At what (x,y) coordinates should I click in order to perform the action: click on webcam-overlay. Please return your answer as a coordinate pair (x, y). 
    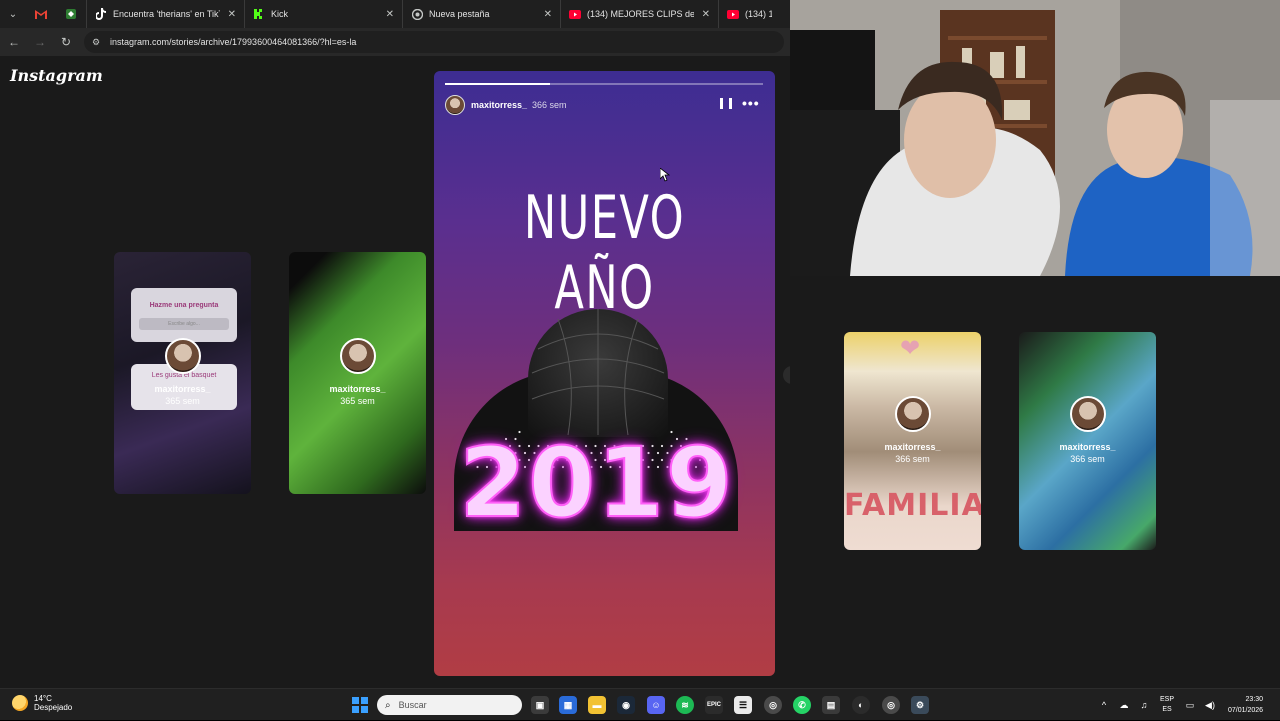
    Looking at the image, I should click on (1035, 138).